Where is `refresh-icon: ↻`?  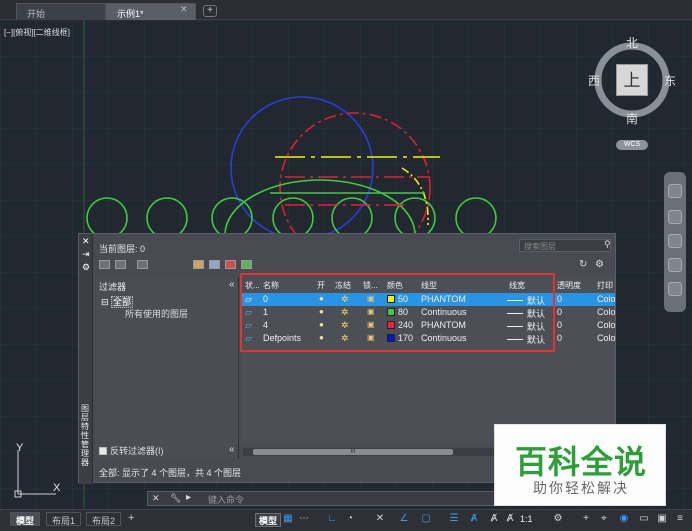
refresh-icon: ↻ is located at coordinates (583, 264).